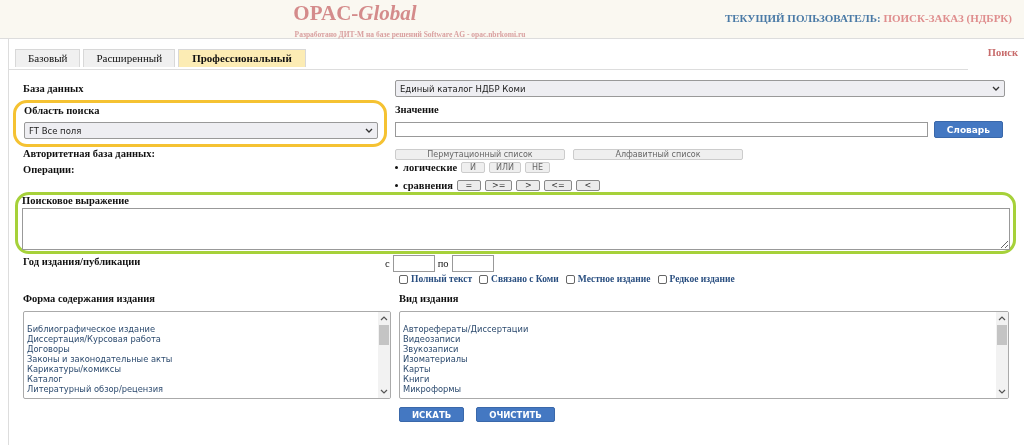 The height and width of the screenshot is (445, 1024). I want to click on operator-button: <=, so click(558, 185).